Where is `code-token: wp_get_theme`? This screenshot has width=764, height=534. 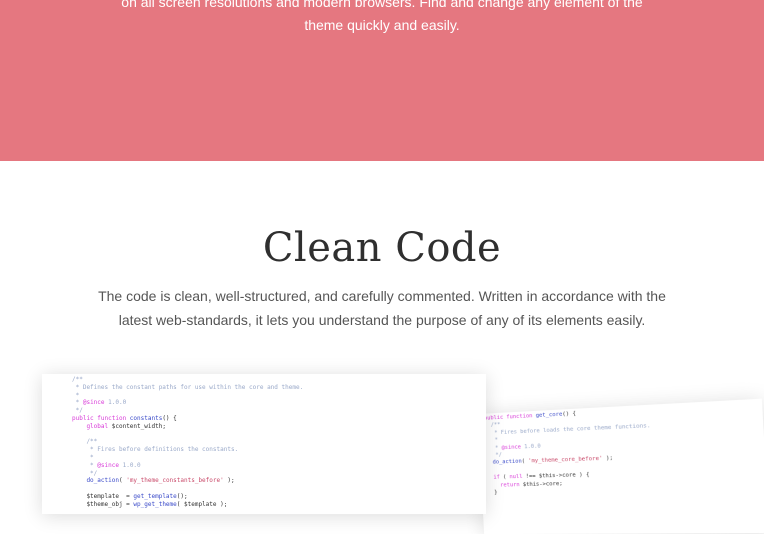
code-token: wp_get_theme is located at coordinates (154, 504).